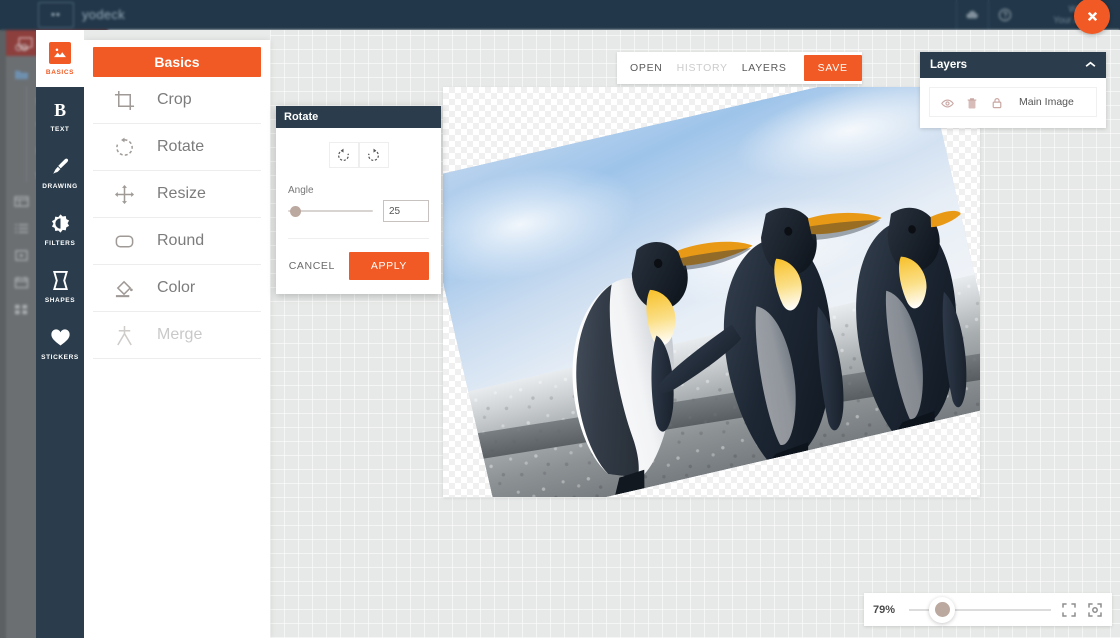  I want to click on menu-item-crop: Crop, so click(177, 100).